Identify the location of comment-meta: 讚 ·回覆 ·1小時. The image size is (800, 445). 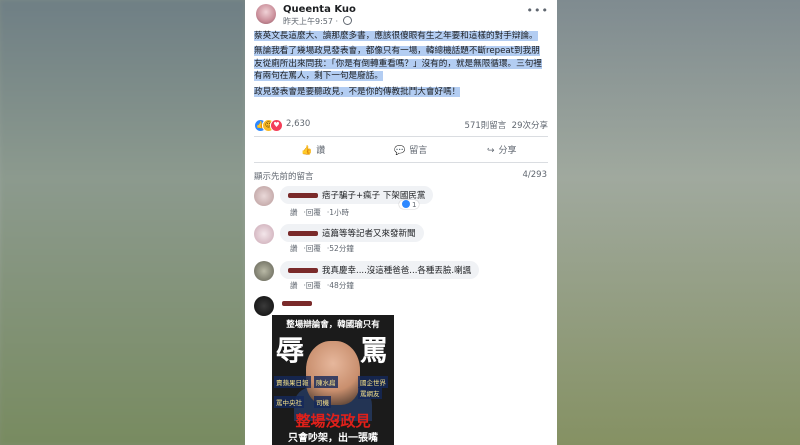
(320, 212).